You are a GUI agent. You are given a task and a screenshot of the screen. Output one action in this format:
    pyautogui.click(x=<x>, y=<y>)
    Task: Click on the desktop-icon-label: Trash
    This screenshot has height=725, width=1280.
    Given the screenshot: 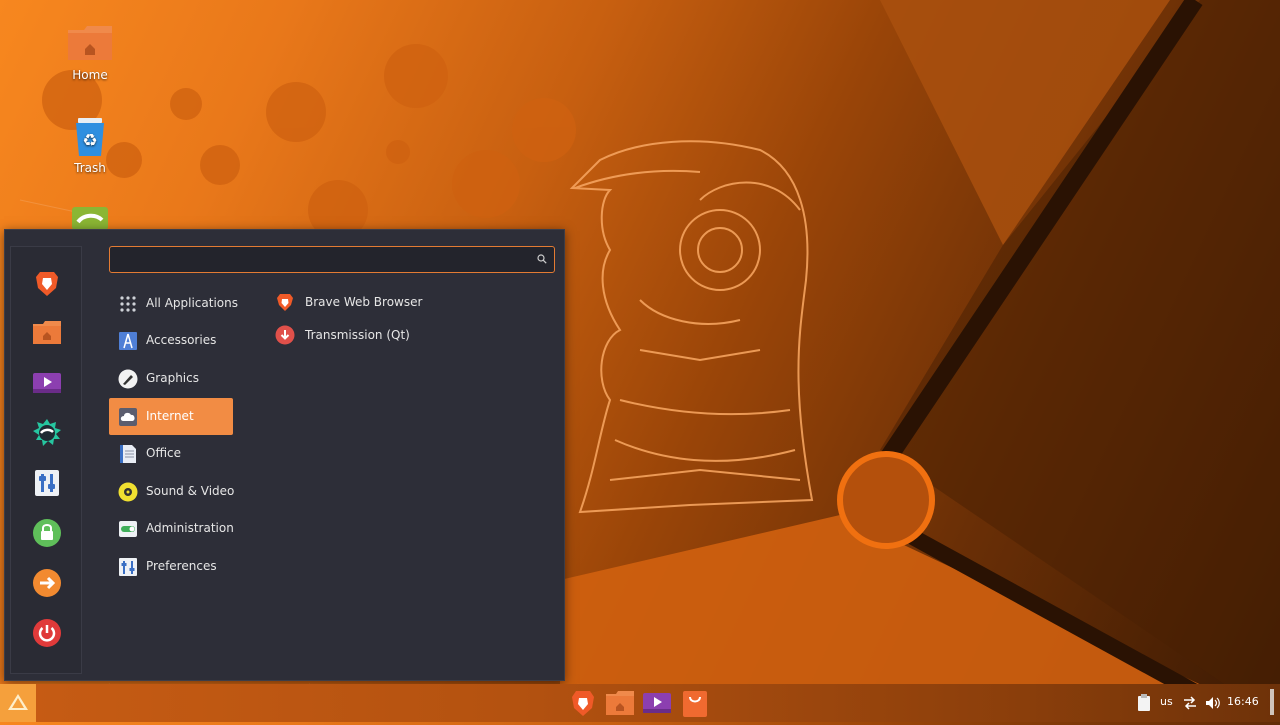 What is the action you would take?
    pyautogui.click(x=90, y=168)
    